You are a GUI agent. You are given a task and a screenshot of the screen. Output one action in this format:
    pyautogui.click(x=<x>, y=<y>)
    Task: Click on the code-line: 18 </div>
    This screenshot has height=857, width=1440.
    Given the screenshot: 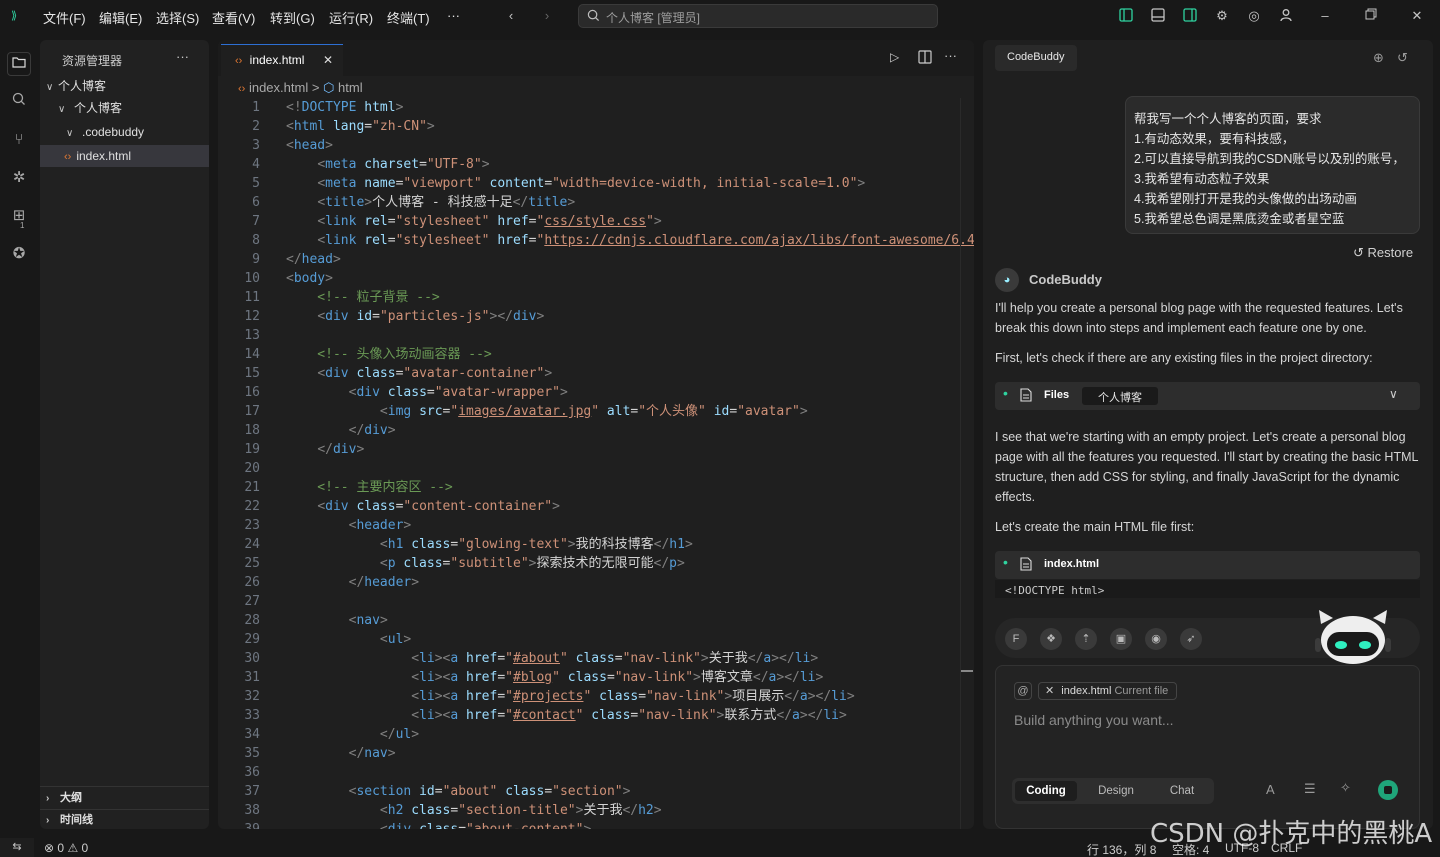 What is the action you would take?
    pyautogui.click(x=596, y=430)
    